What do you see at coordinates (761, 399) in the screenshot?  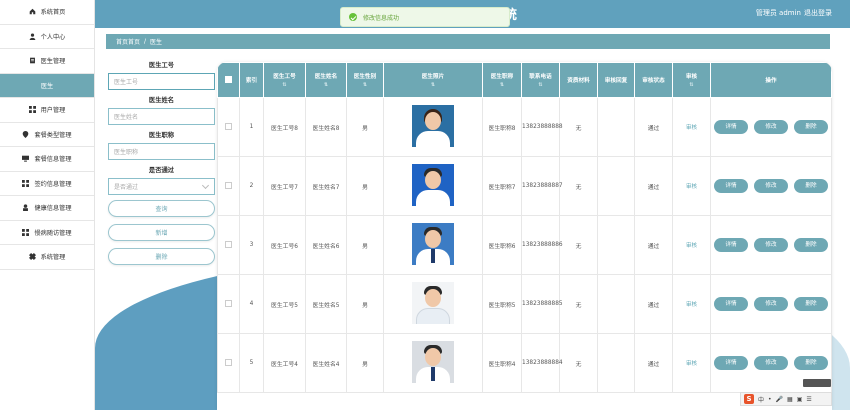 I see `ime-language: 中` at bounding box center [761, 399].